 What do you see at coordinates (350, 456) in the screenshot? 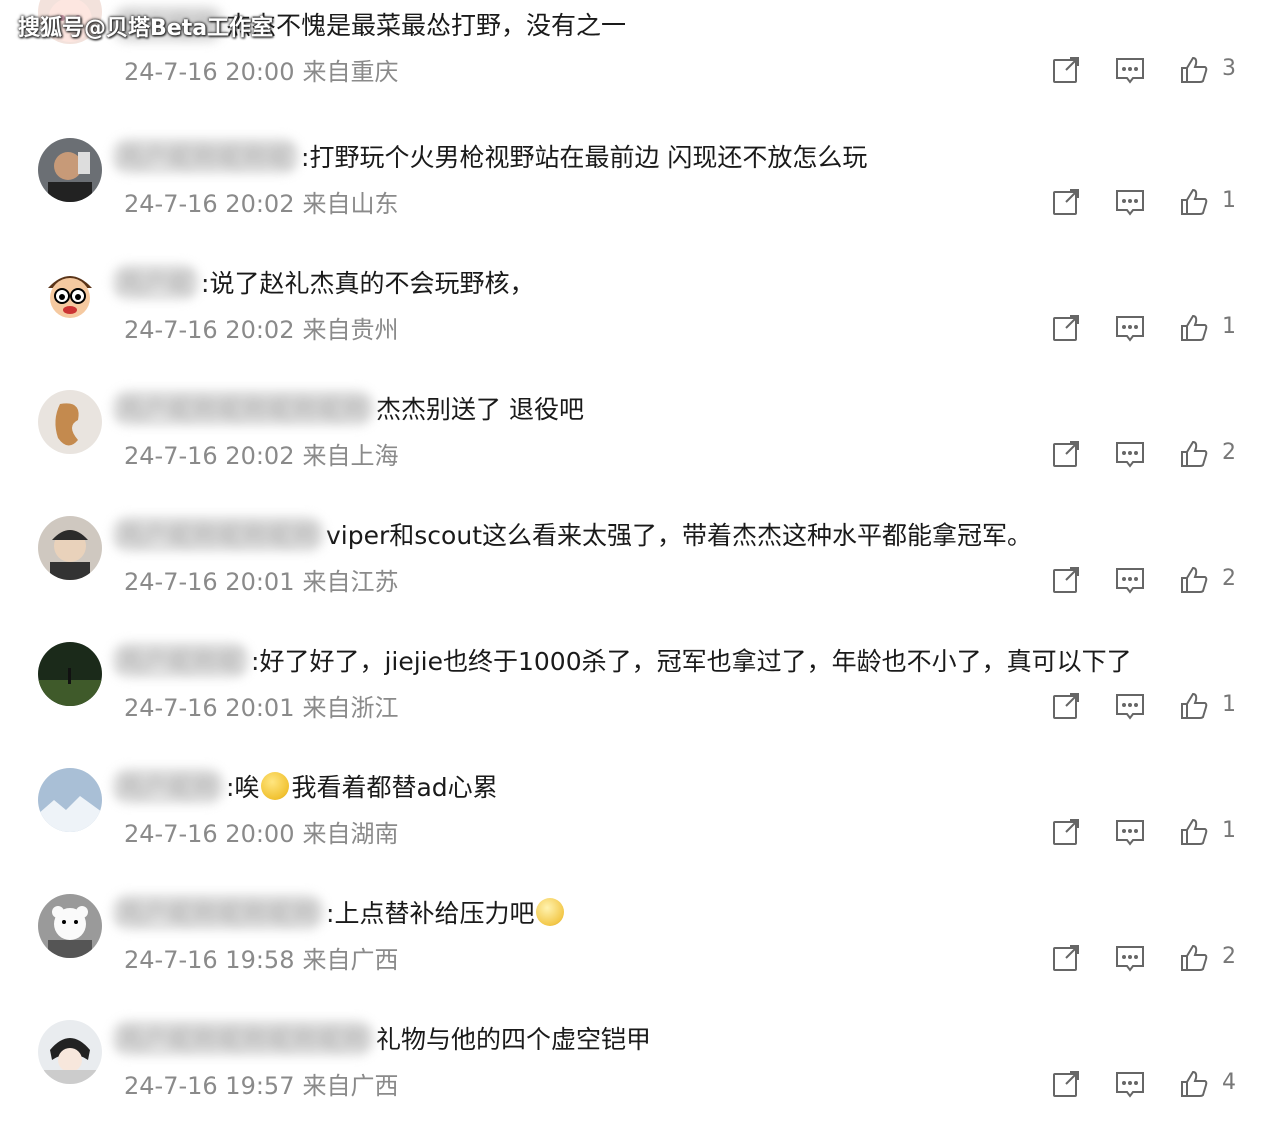
I see `comment-location: 来自上海` at bounding box center [350, 456].